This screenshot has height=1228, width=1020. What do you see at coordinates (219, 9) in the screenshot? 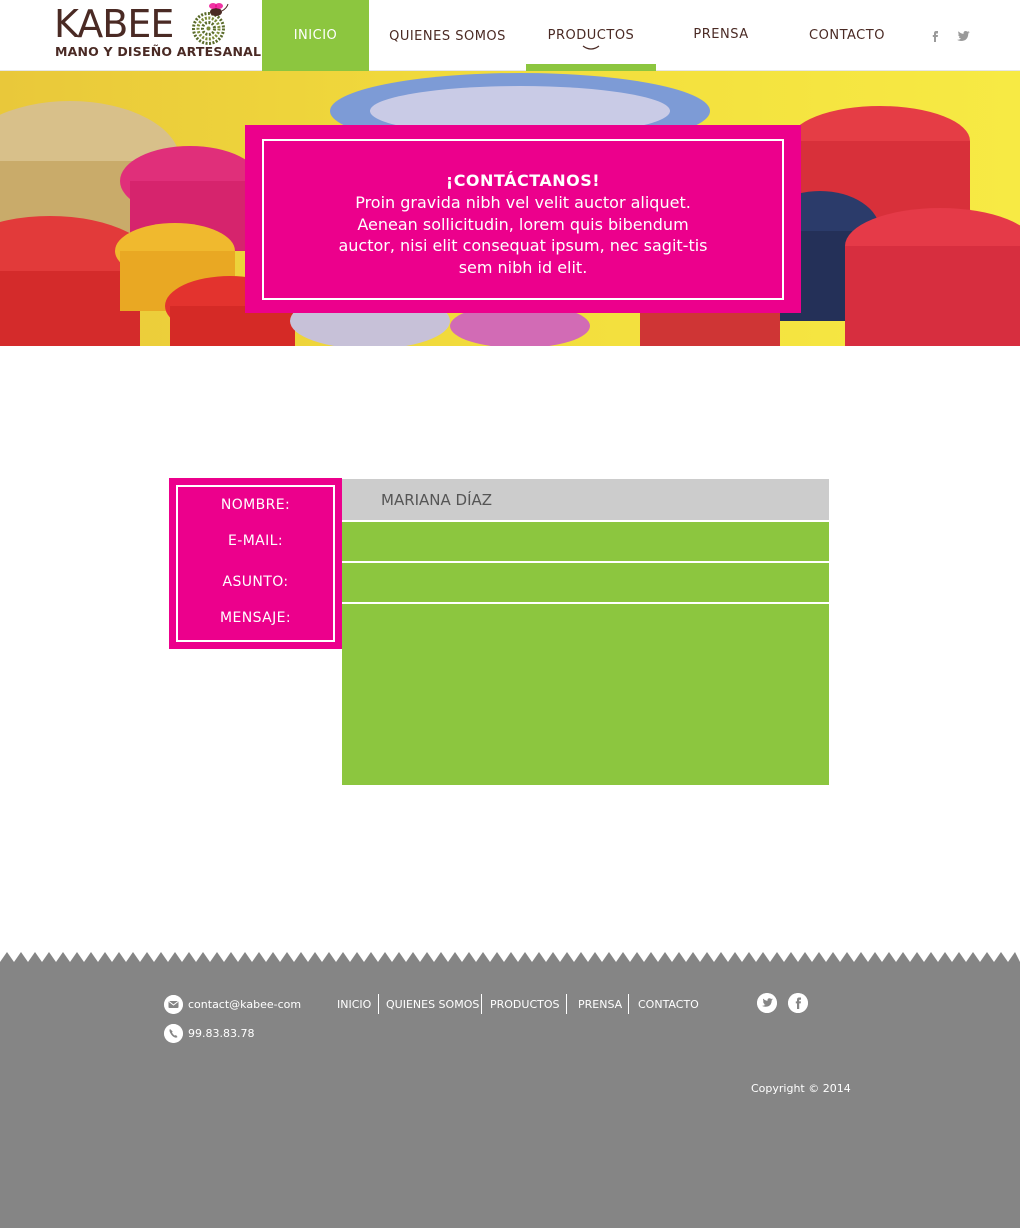
I see `bee-icon` at bounding box center [219, 9].